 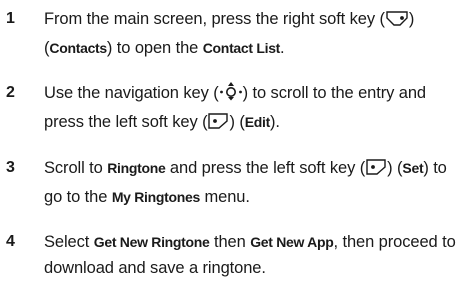 What do you see at coordinates (265, 168) in the screenshot?
I see `step-text-run: and press the left soft key (` at bounding box center [265, 168].